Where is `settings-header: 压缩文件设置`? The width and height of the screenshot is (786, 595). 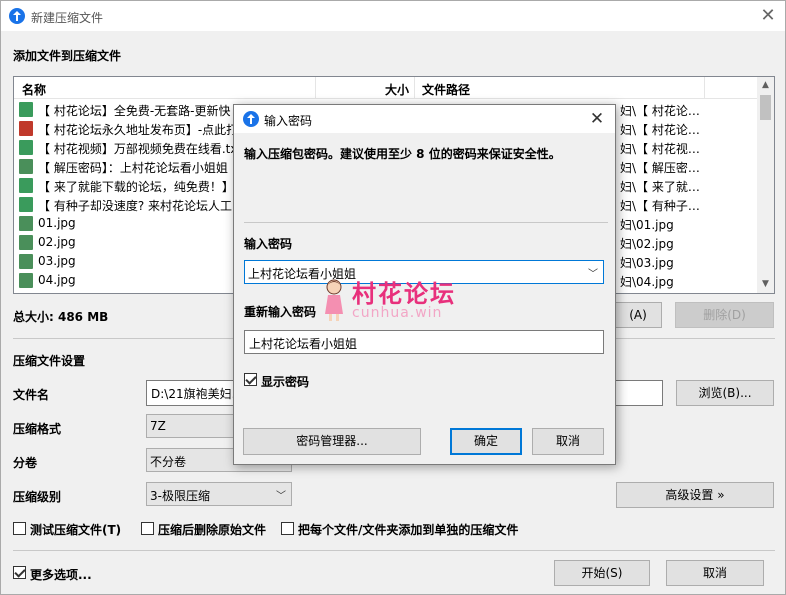 settings-header: 压缩文件设置 is located at coordinates (49, 361).